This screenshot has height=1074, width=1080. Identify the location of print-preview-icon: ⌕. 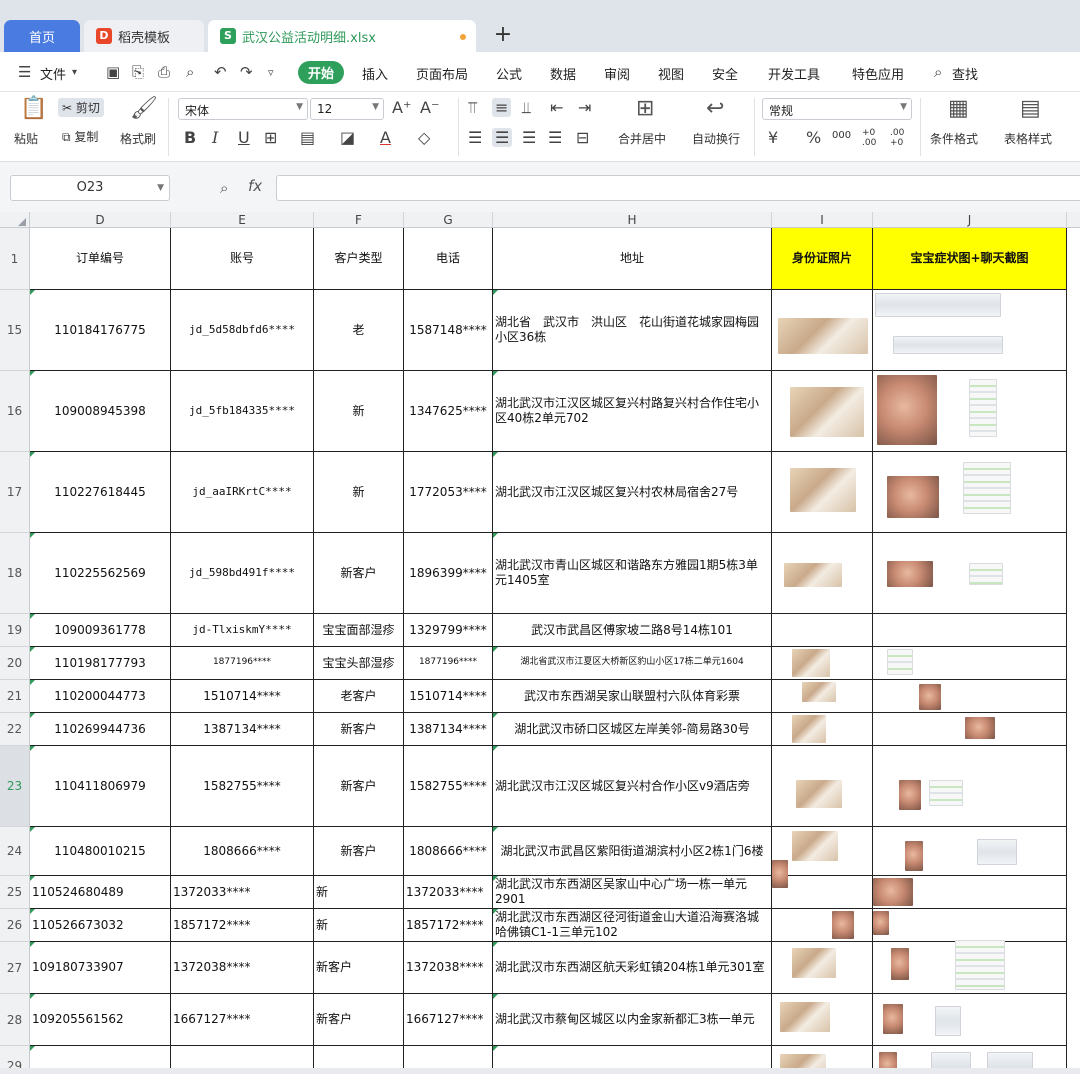
(190, 72).